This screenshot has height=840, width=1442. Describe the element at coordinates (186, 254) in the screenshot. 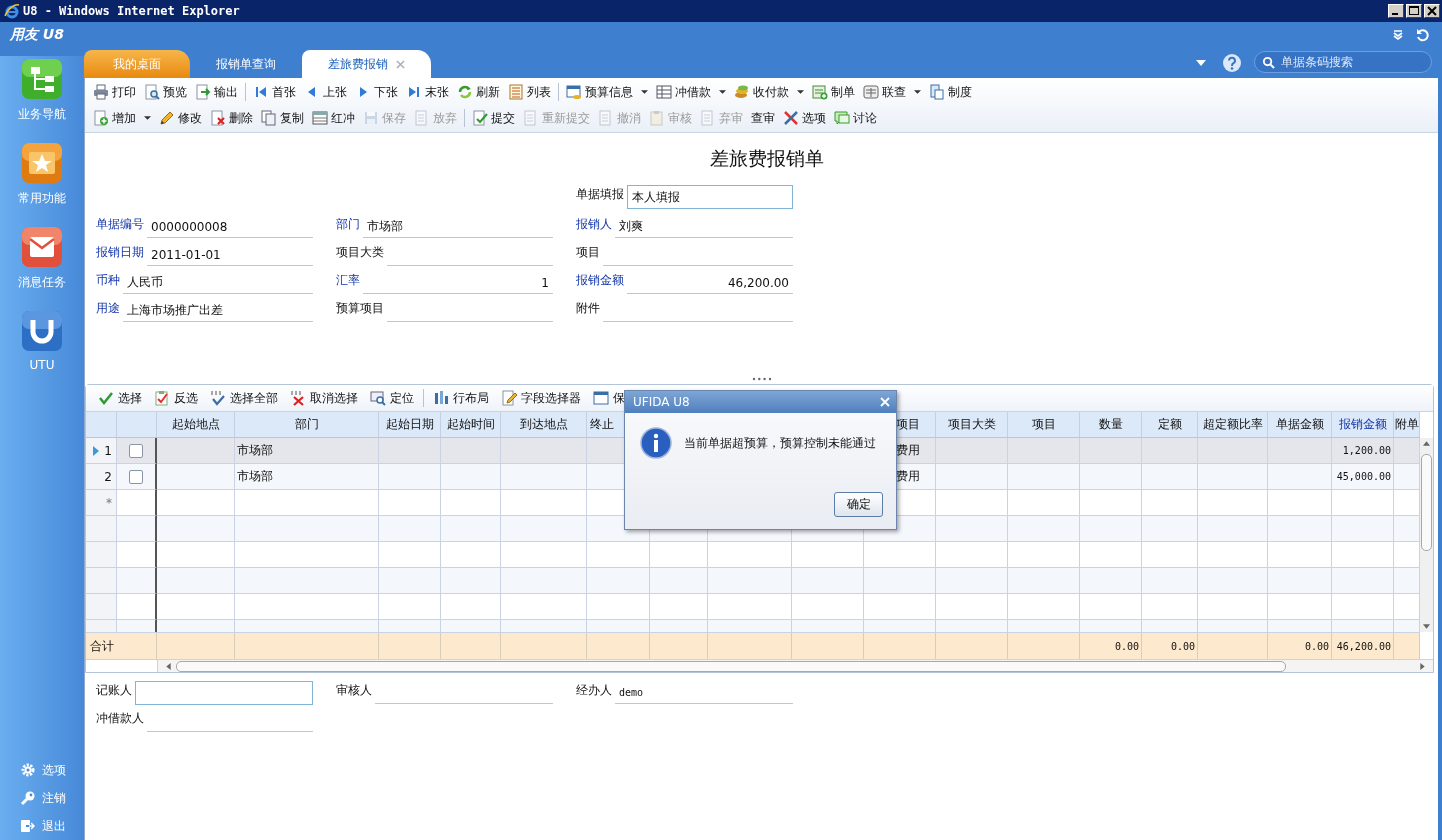

I see `field-value: 2011-01-01` at that location.